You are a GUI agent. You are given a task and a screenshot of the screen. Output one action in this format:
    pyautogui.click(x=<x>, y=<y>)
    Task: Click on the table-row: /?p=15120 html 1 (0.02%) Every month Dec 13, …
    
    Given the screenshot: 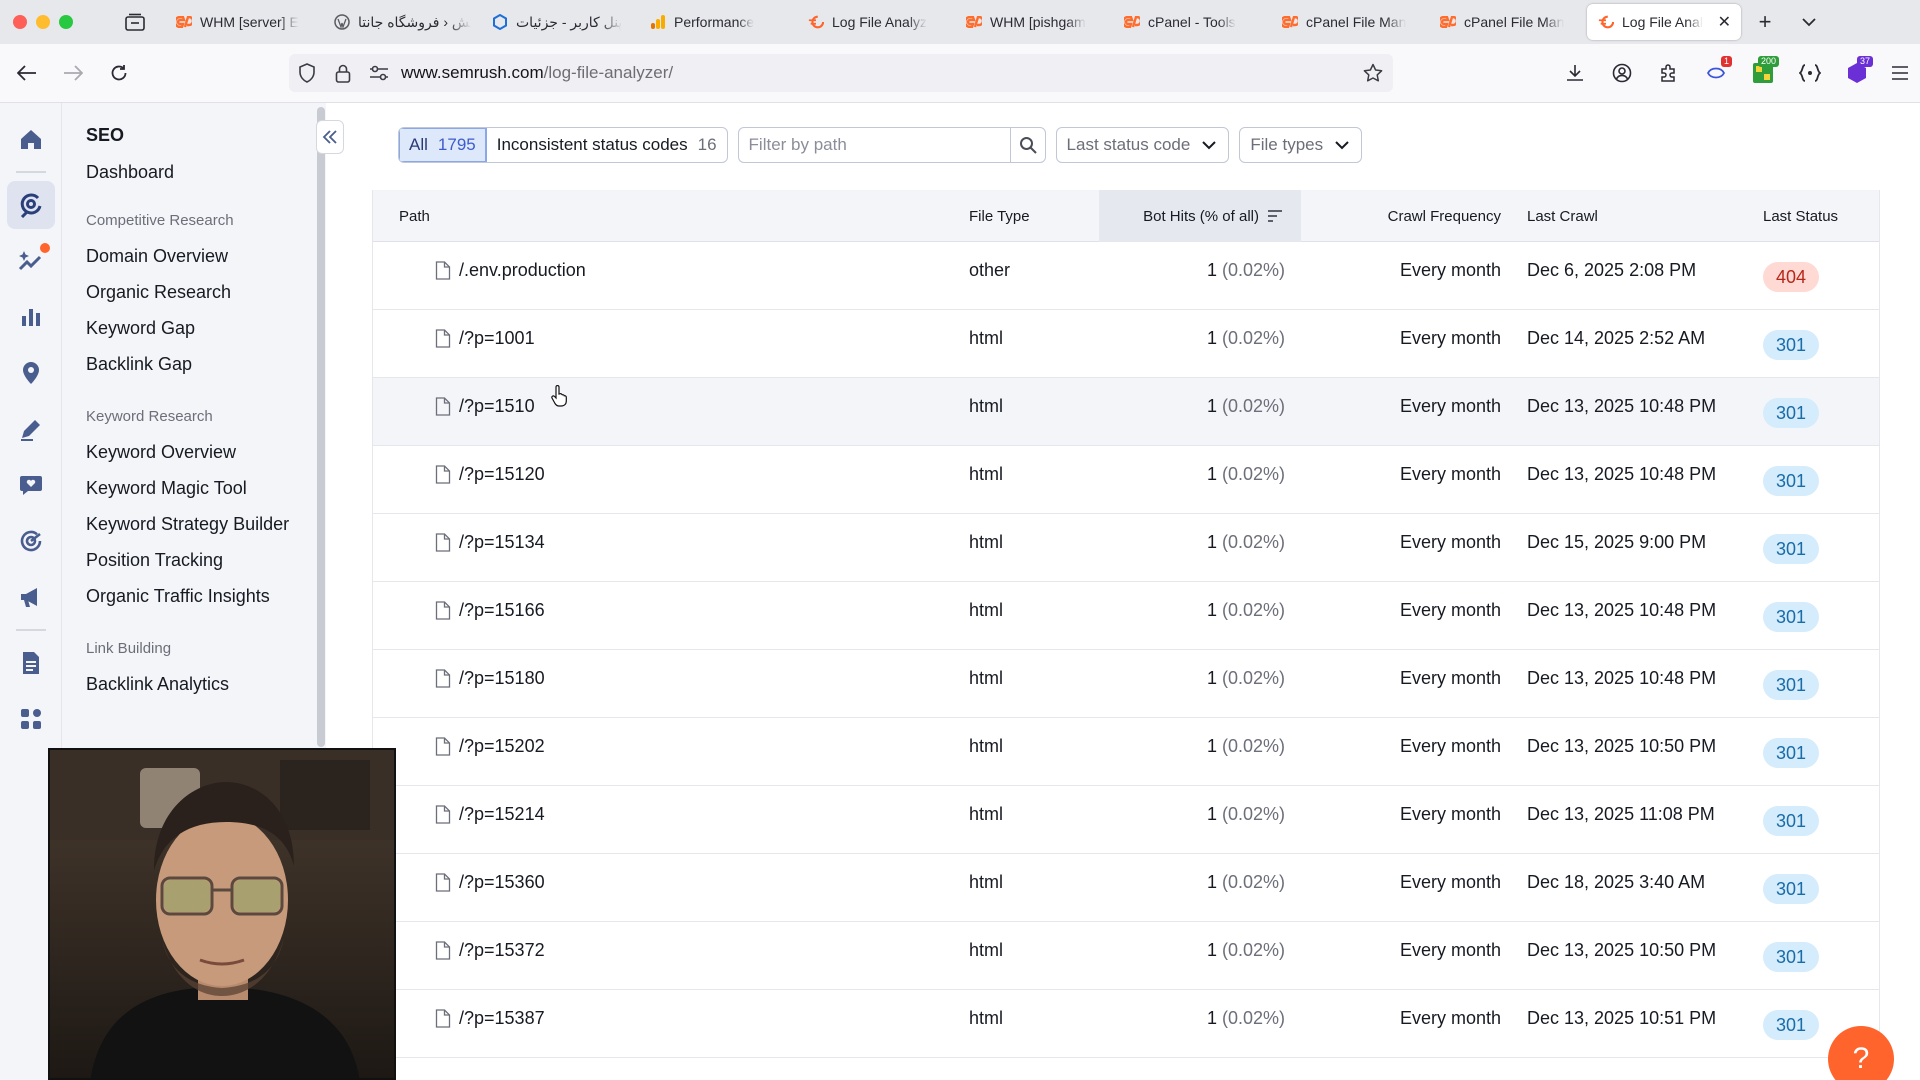 What is the action you would take?
    pyautogui.click(x=1126, y=480)
    